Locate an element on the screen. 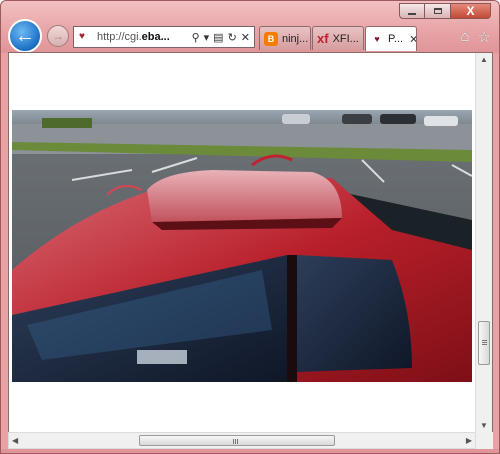 The width and height of the screenshot is (500, 454). back-button: ← is located at coordinates (25, 36).